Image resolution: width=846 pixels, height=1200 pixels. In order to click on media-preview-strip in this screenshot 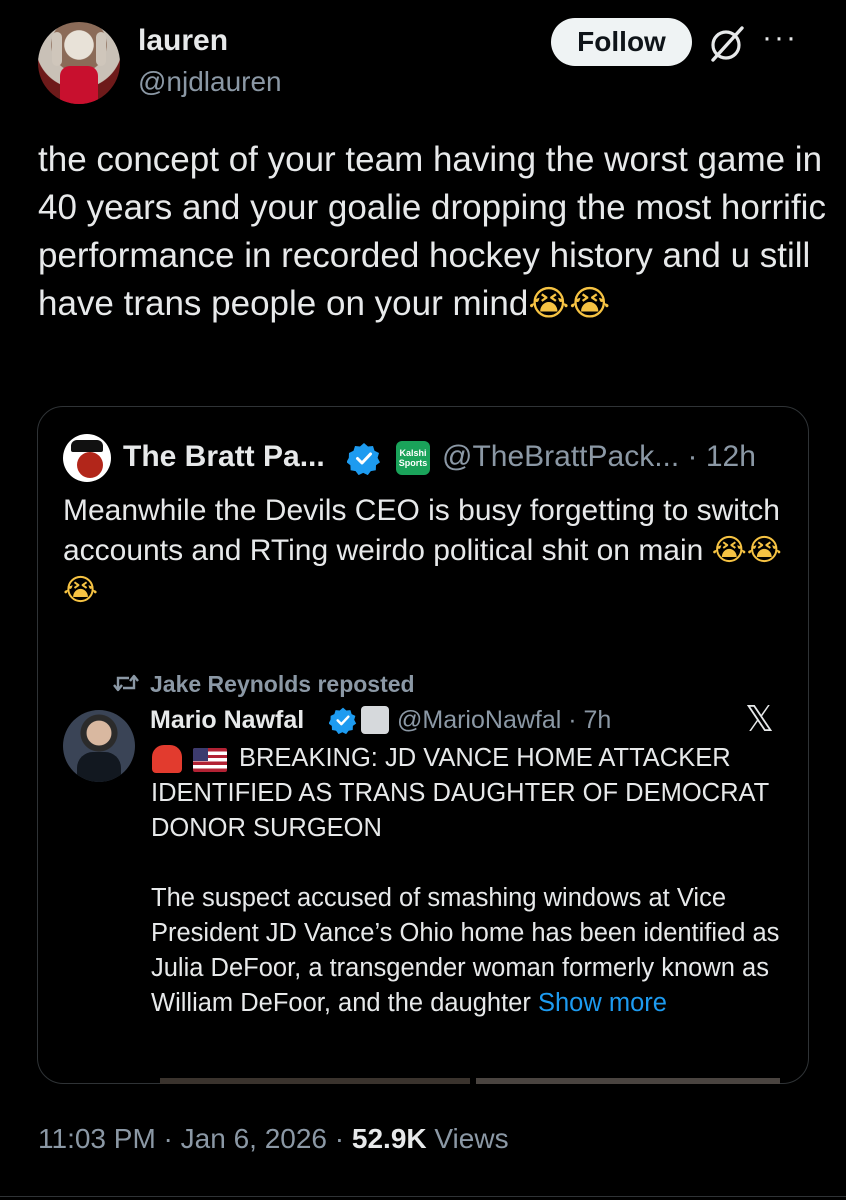, I will do `click(470, 1081)`.